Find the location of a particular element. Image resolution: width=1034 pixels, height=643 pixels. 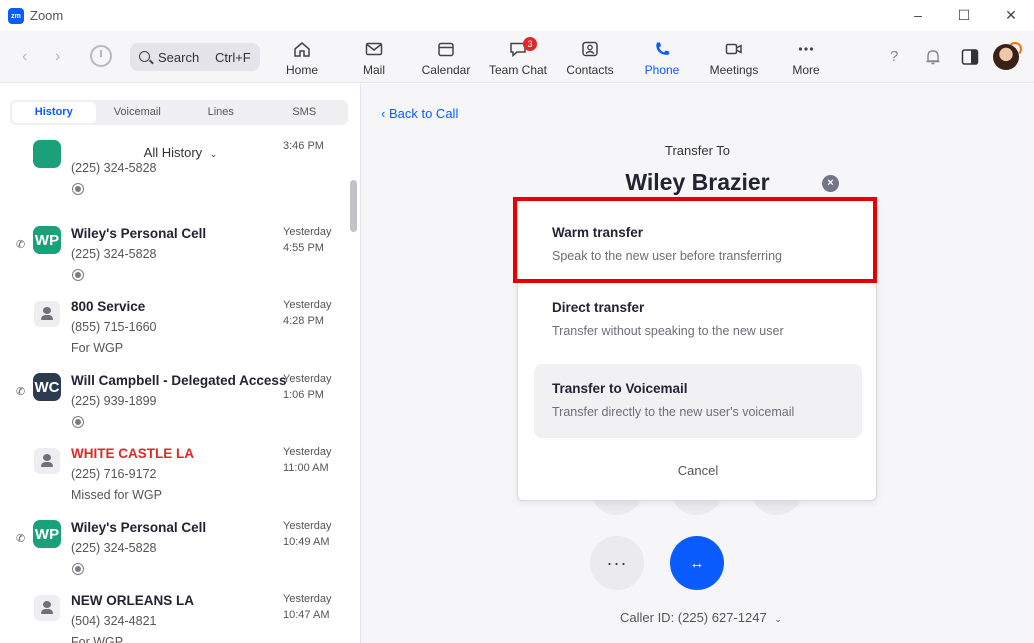

close-window-button: ✕ is located at coordinates (1011, 15).